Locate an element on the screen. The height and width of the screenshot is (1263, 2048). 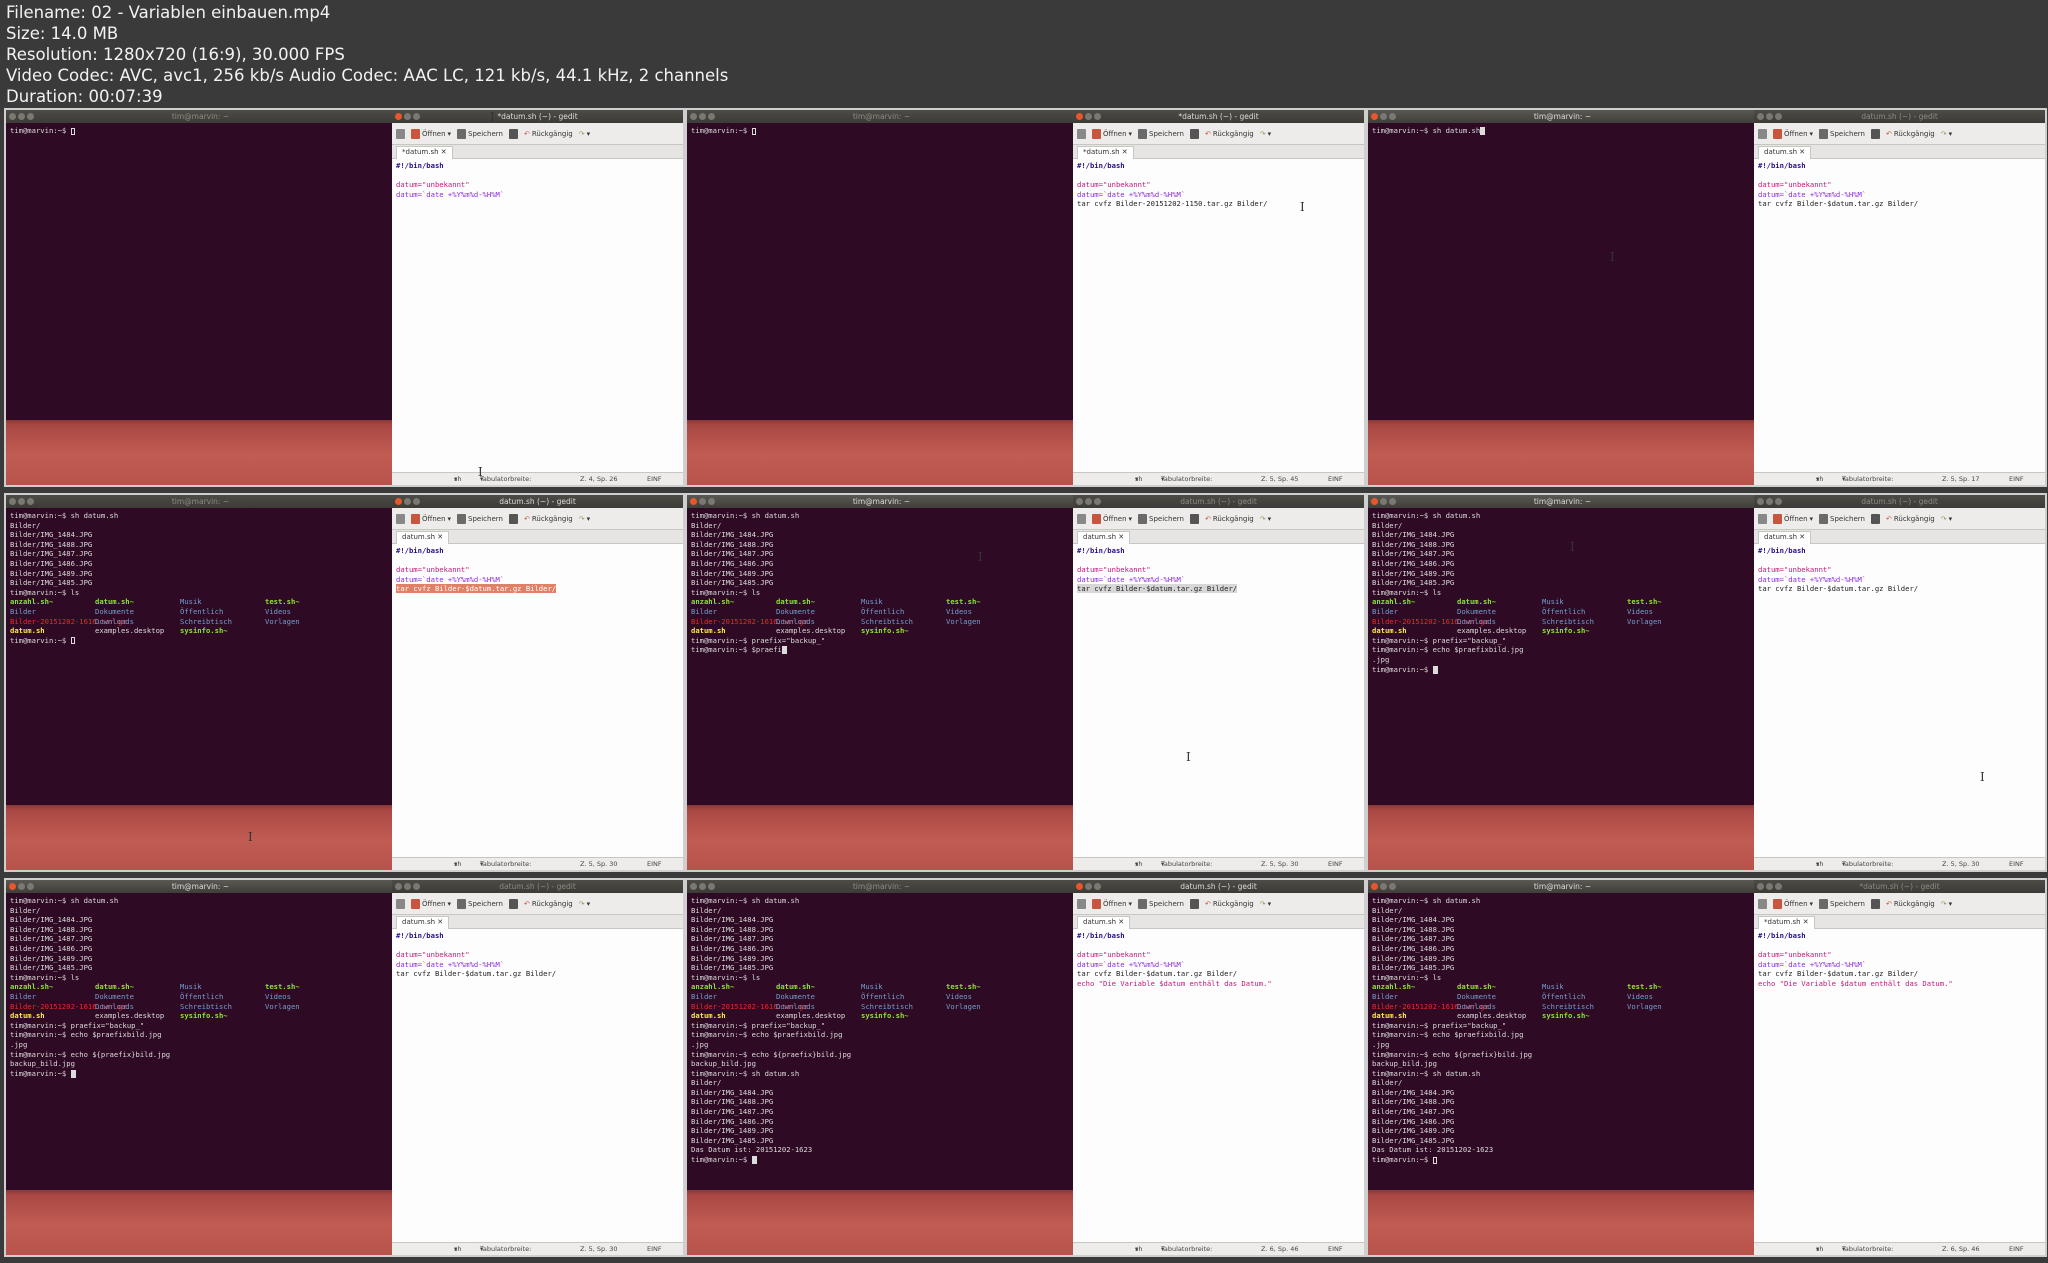
terminal-window: tim@marvin: ~ tim@marvin:~$ sh datum.sh is located at coordinates (1562, 265).